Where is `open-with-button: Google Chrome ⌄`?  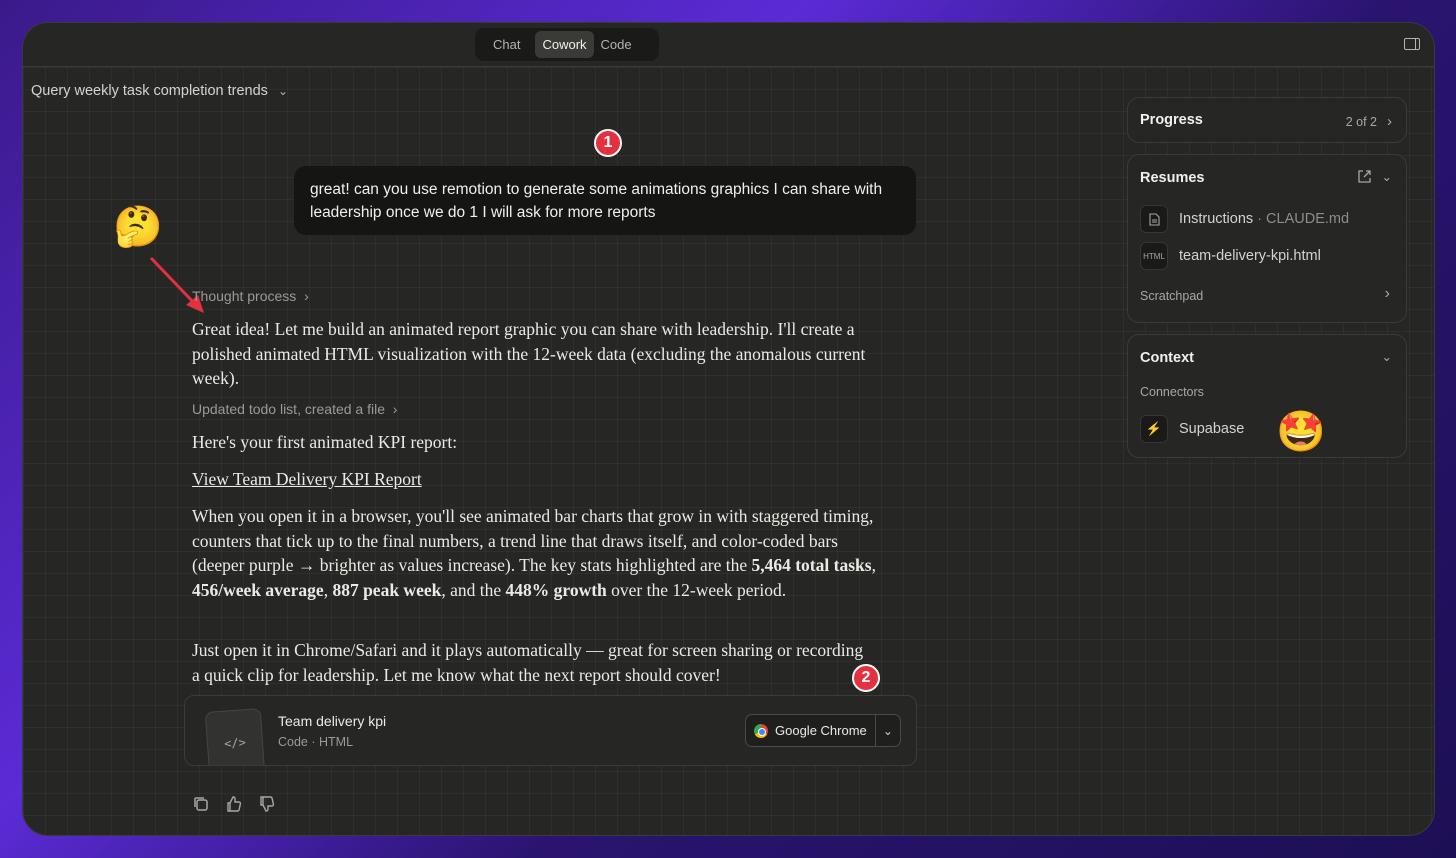 open-with-button: Google Chrome ⌄ is located at coordinates (823, 730).